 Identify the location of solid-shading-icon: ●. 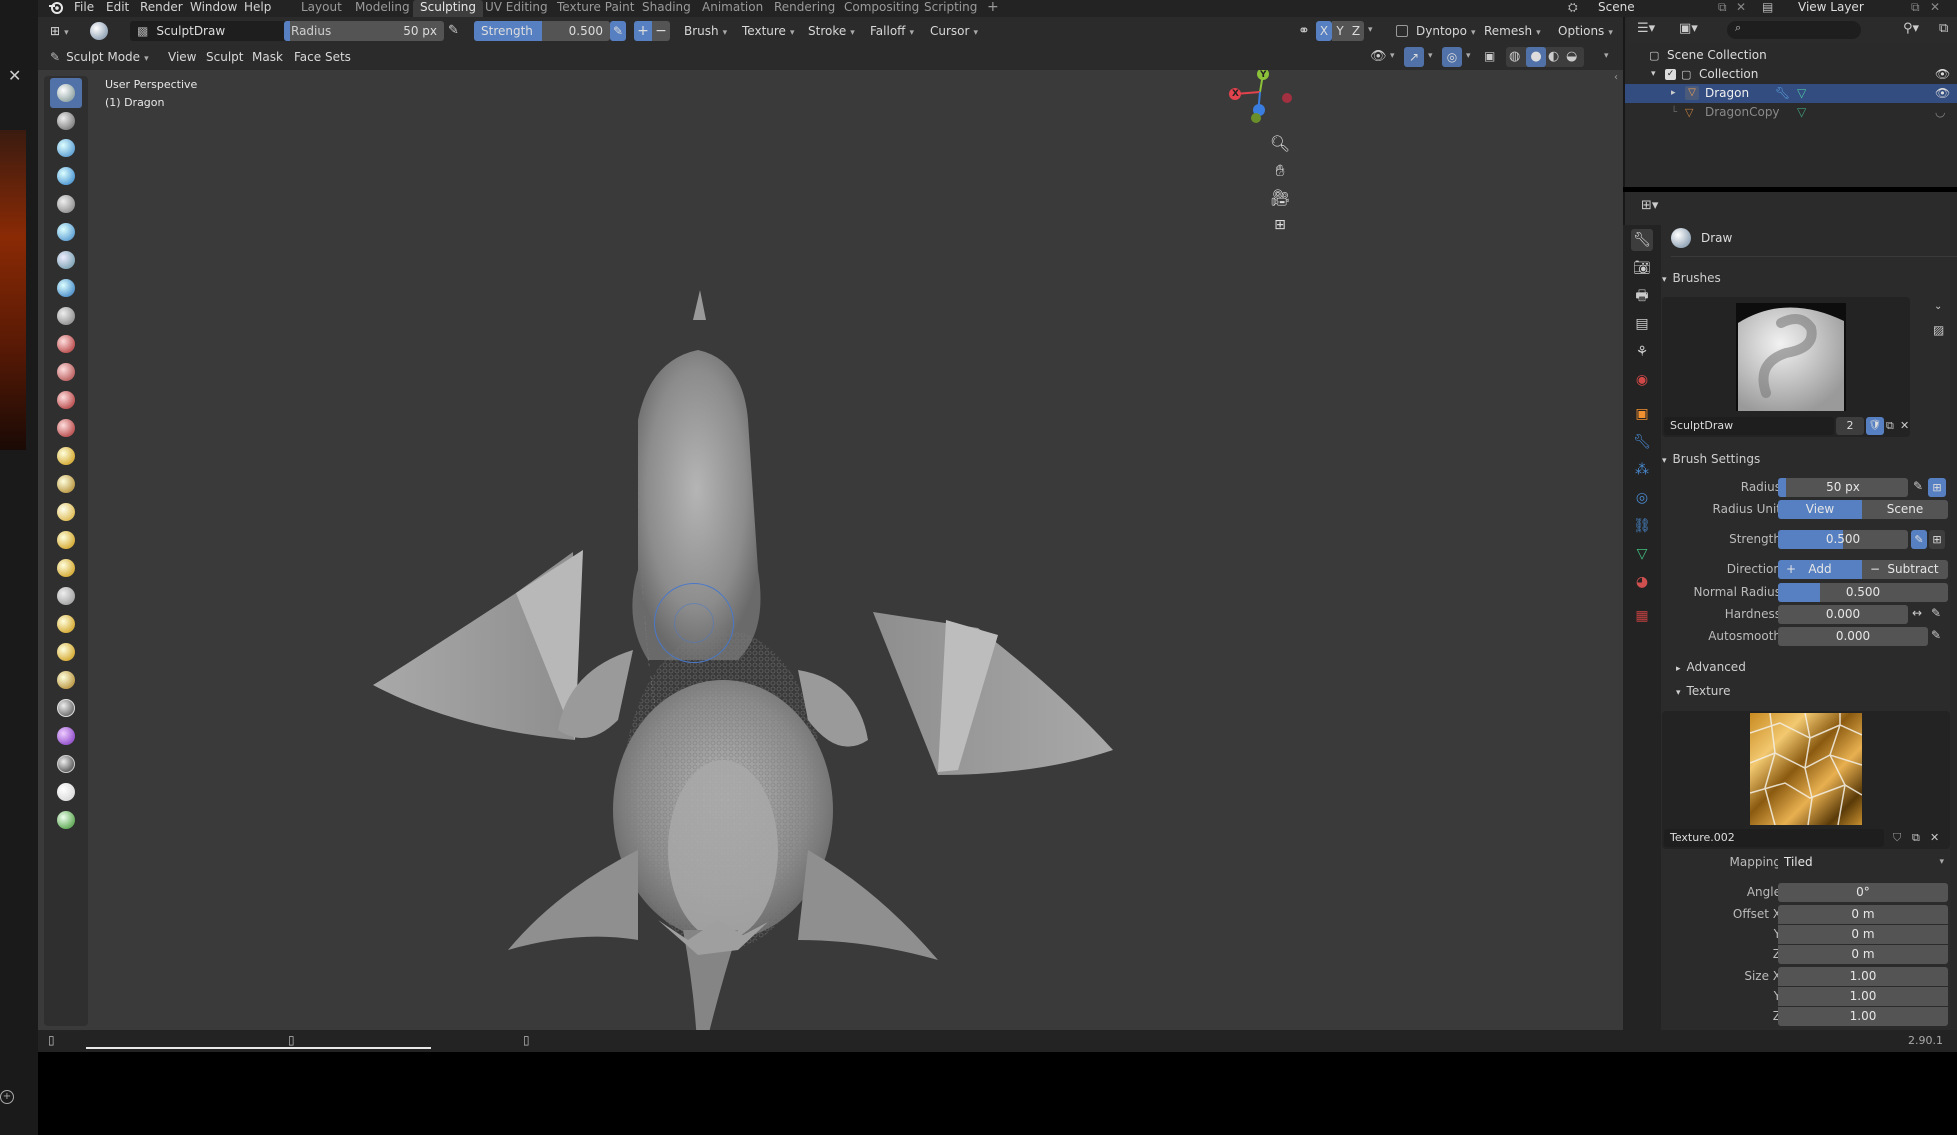
(1536, 57).